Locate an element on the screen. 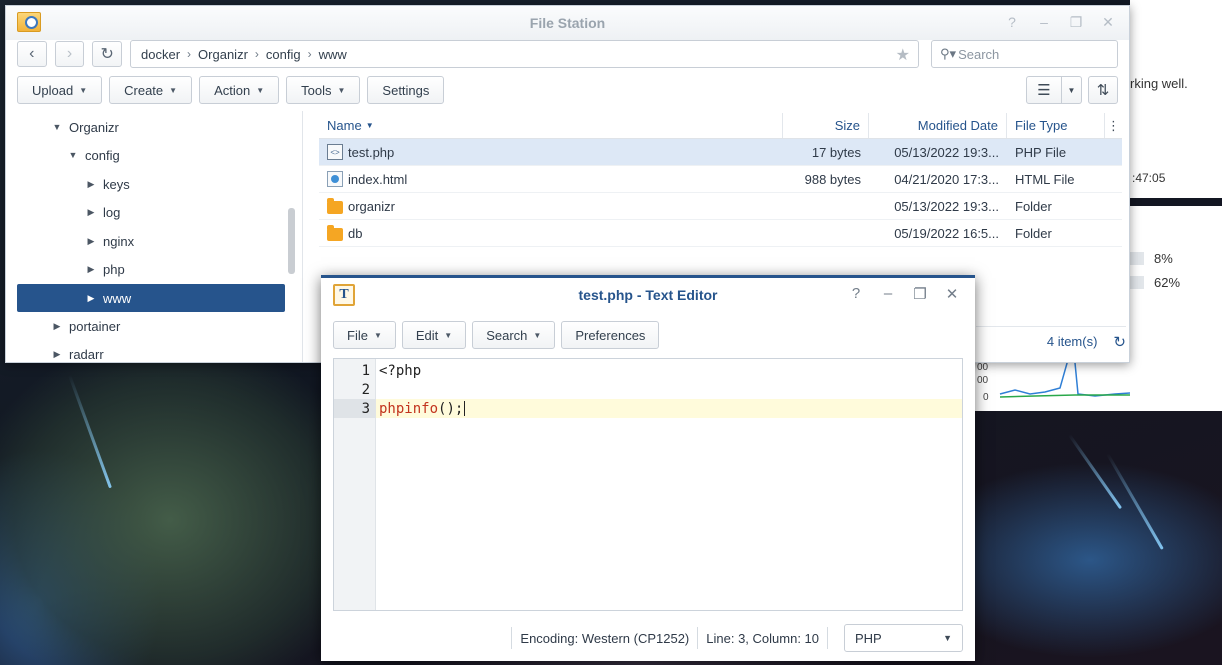 The width and height of the screenshot is (1222, 665). php-file-icon: <> is located at coordinates (335, 152).